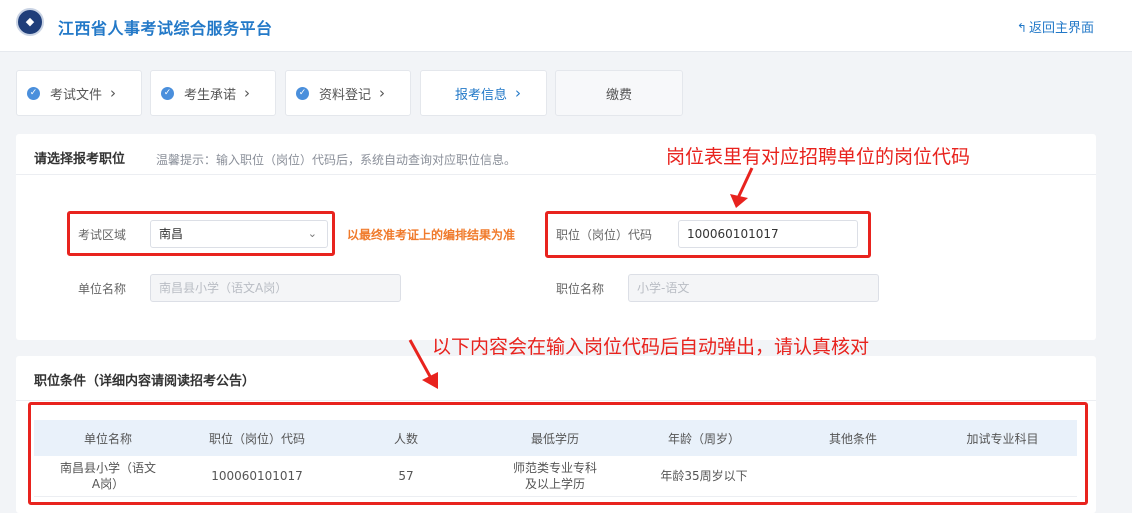 The image size is (1132, 513). I want to click on return-arrow-icon: ↰, so click(1021, 28).